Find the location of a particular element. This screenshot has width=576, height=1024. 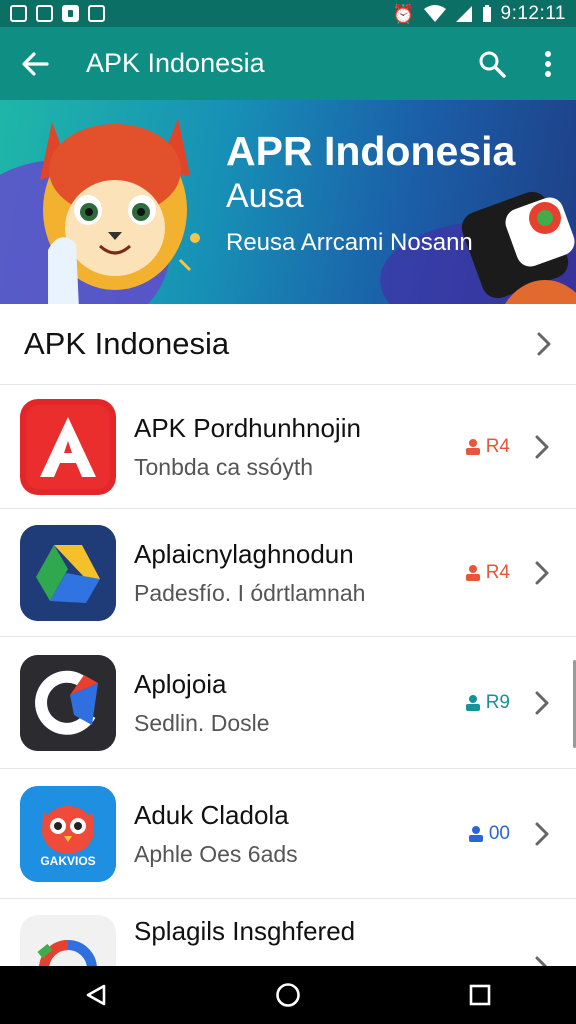

system-nav-bar is located at coordinates (288, 995).